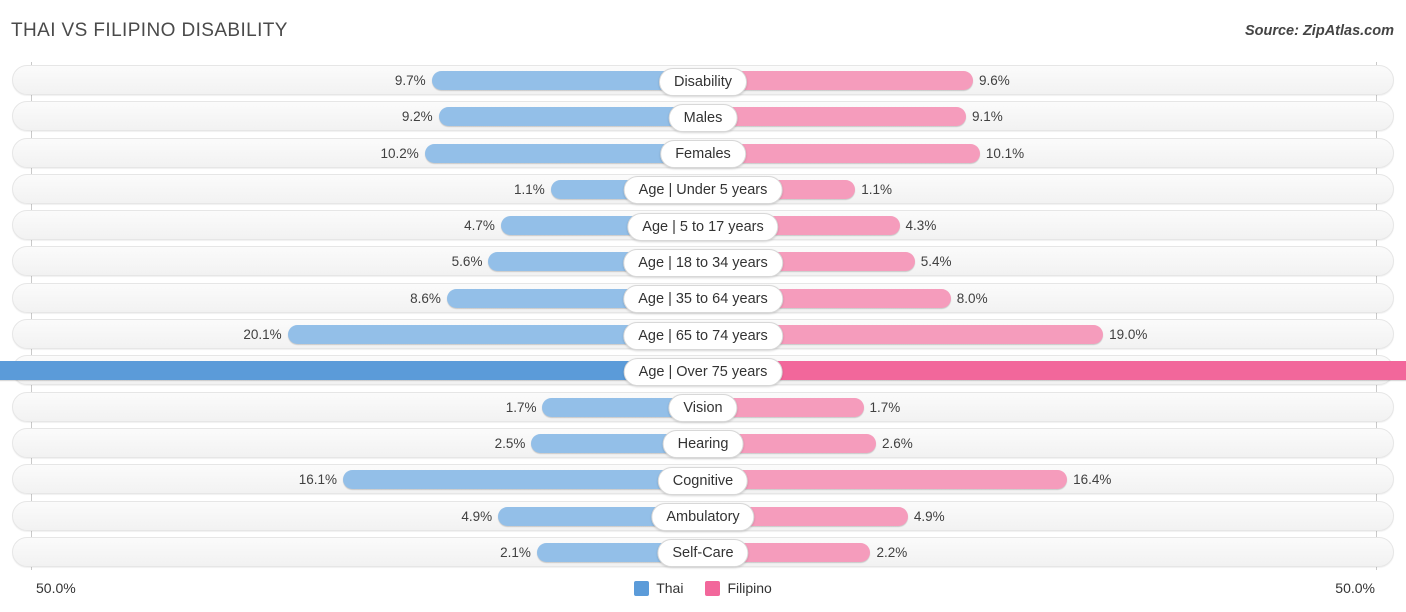  Describe the element at coordinates (425, 298) in the screenshot. I see `value-label-thai: 8.6%` at that location.